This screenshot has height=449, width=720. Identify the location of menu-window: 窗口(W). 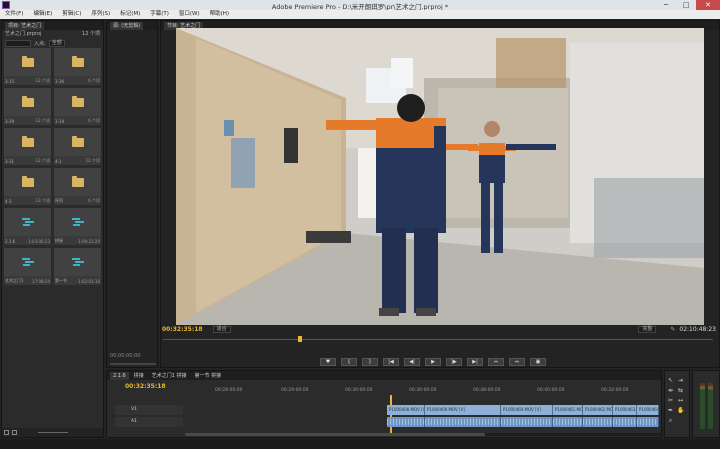
(189, 14).